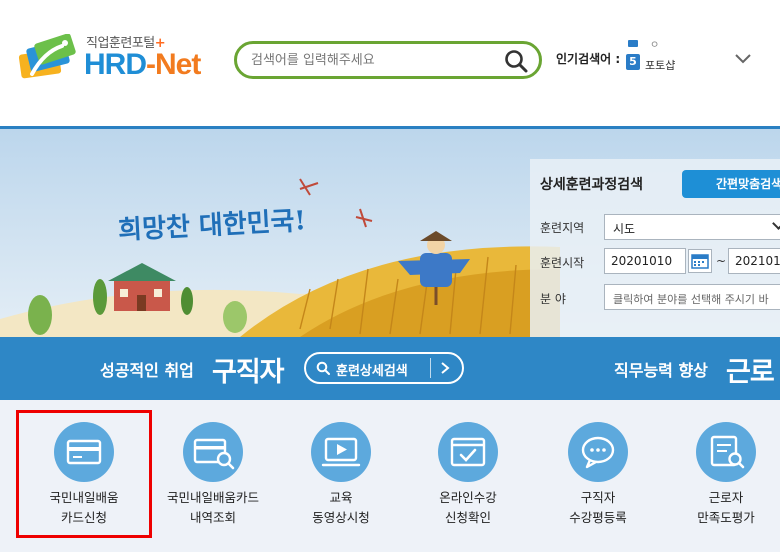  I want to click on worker-subtitle: 직무능력 향상, so click(661, 370).